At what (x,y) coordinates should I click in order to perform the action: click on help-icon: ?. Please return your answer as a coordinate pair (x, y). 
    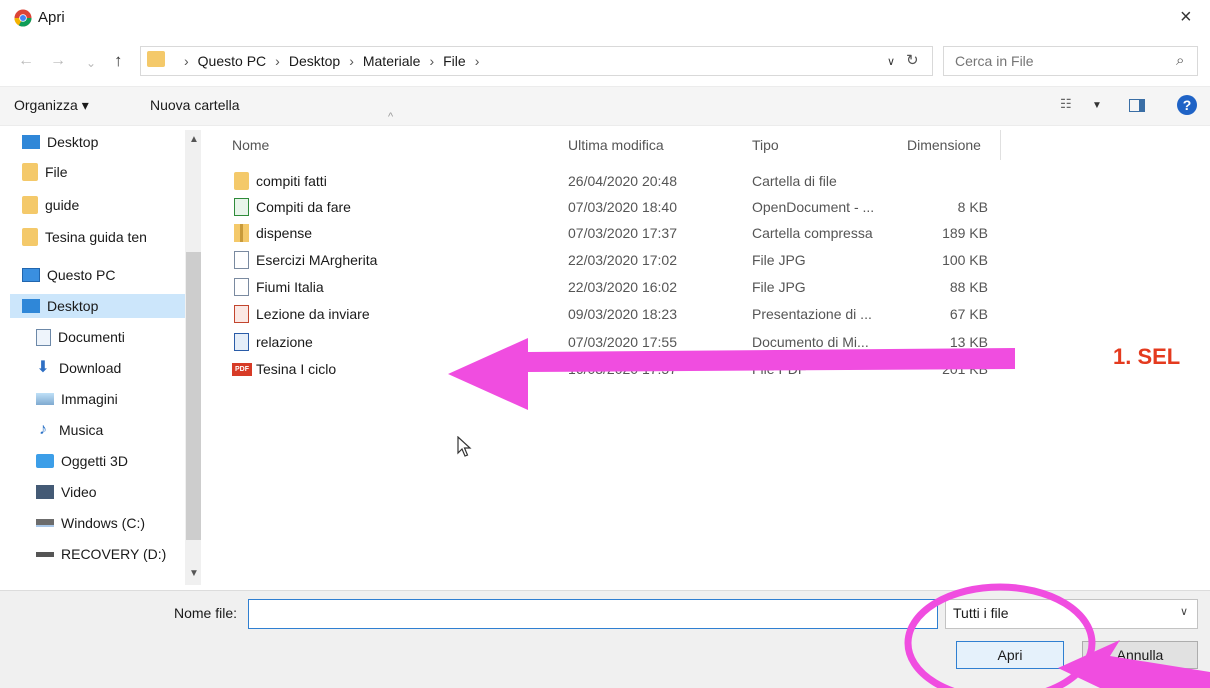
    Looking at the image, I should click on (1187, 105).